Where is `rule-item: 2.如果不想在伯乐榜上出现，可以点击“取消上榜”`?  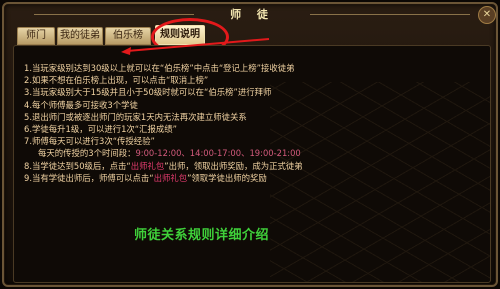
rule-item: 2.如果不想在伯乐榜上出现，可以点击“取消上榜” is located at coordinates (116, 80).